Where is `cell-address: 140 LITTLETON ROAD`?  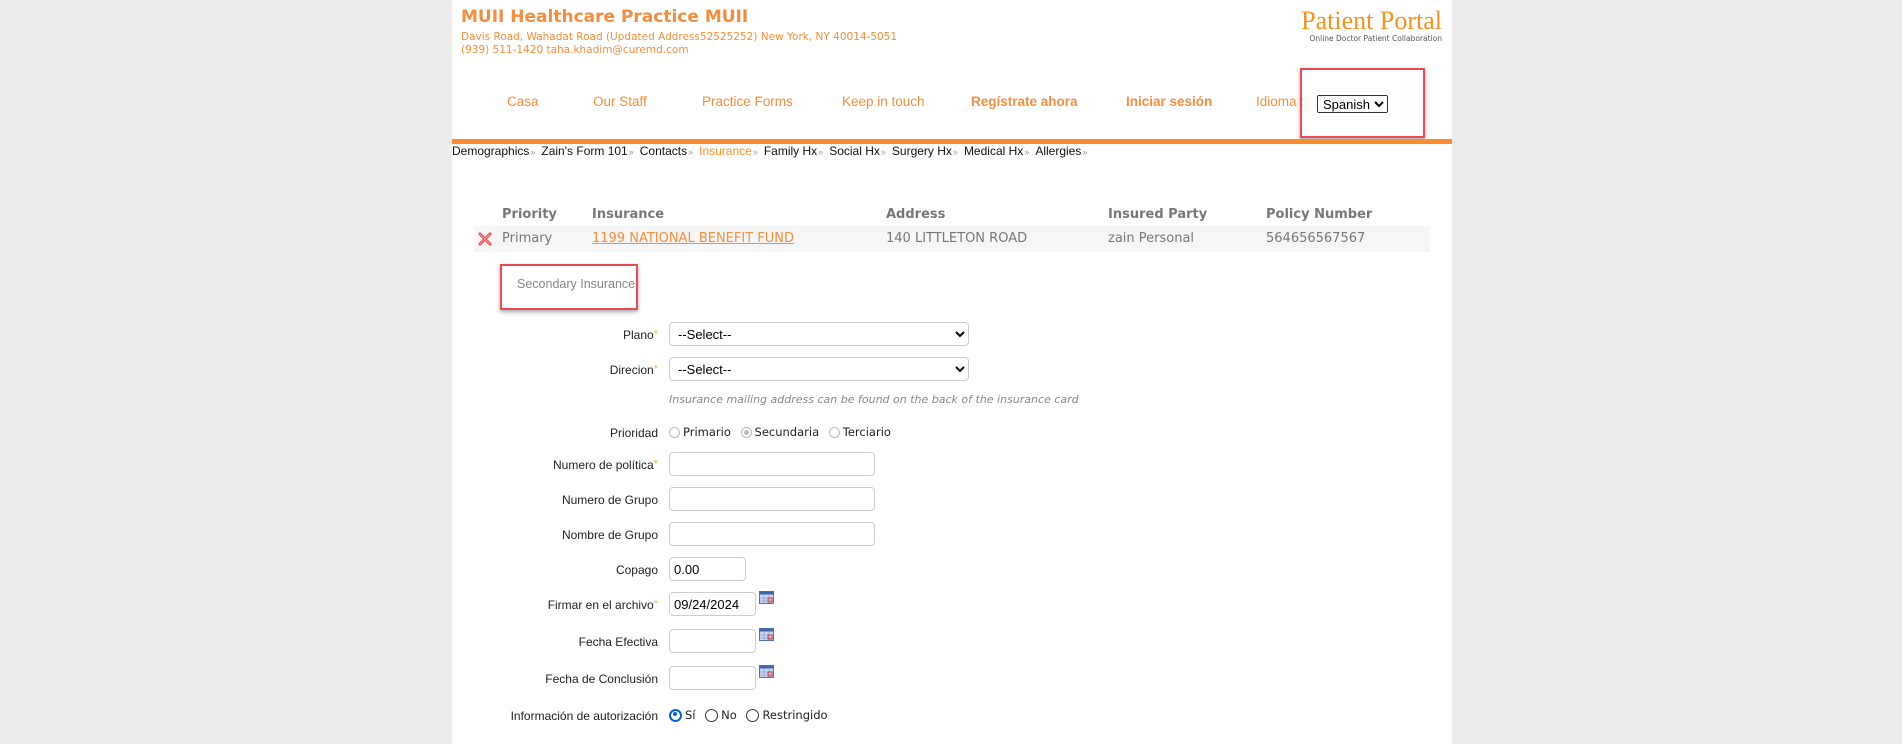 cell-address: 140 LITTLETON ROAD is located at coordinates (957, 238).